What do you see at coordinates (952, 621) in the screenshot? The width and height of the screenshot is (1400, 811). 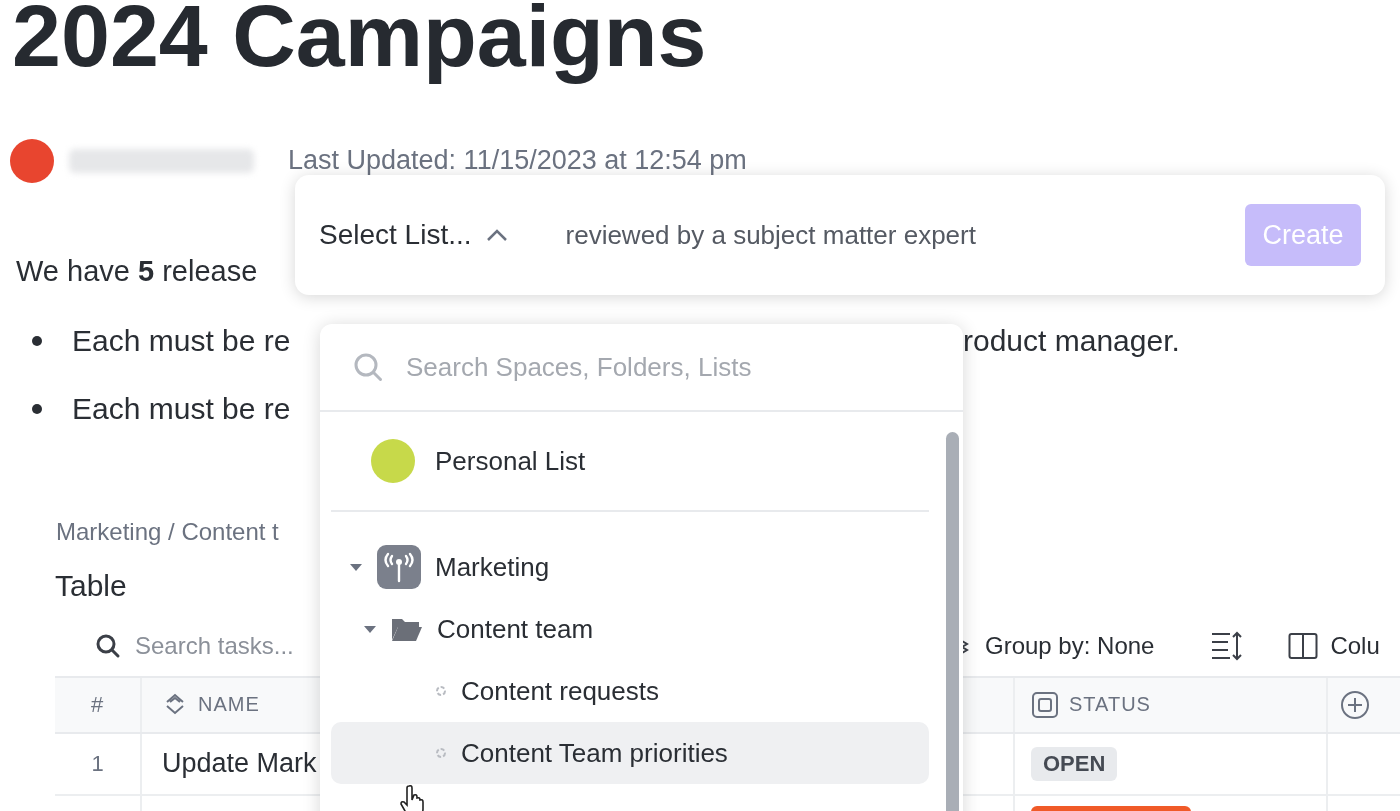 I see `scrollbar` at bounding box center [952, 621].